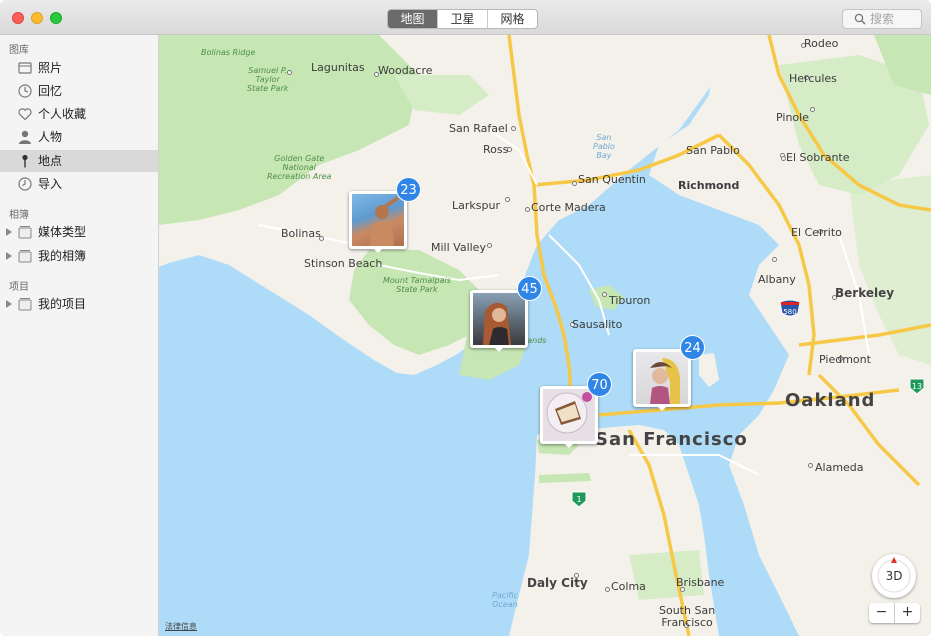  I want to click on photo-count-badge: 24, so click(692, 347).